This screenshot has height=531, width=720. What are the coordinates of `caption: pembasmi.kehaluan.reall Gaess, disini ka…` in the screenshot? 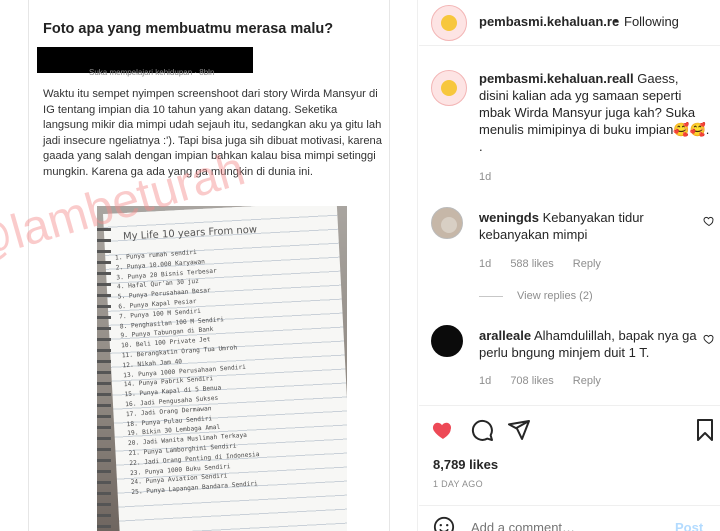 It's located at (595, 128).